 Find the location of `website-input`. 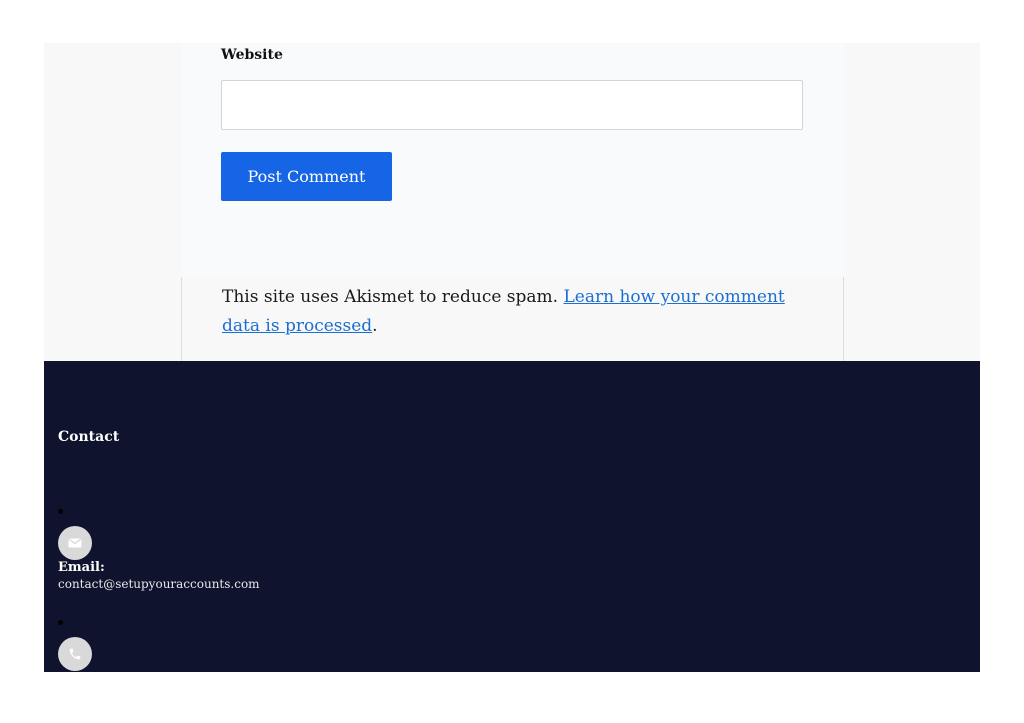

website-input is located at coordinates (512, 105).